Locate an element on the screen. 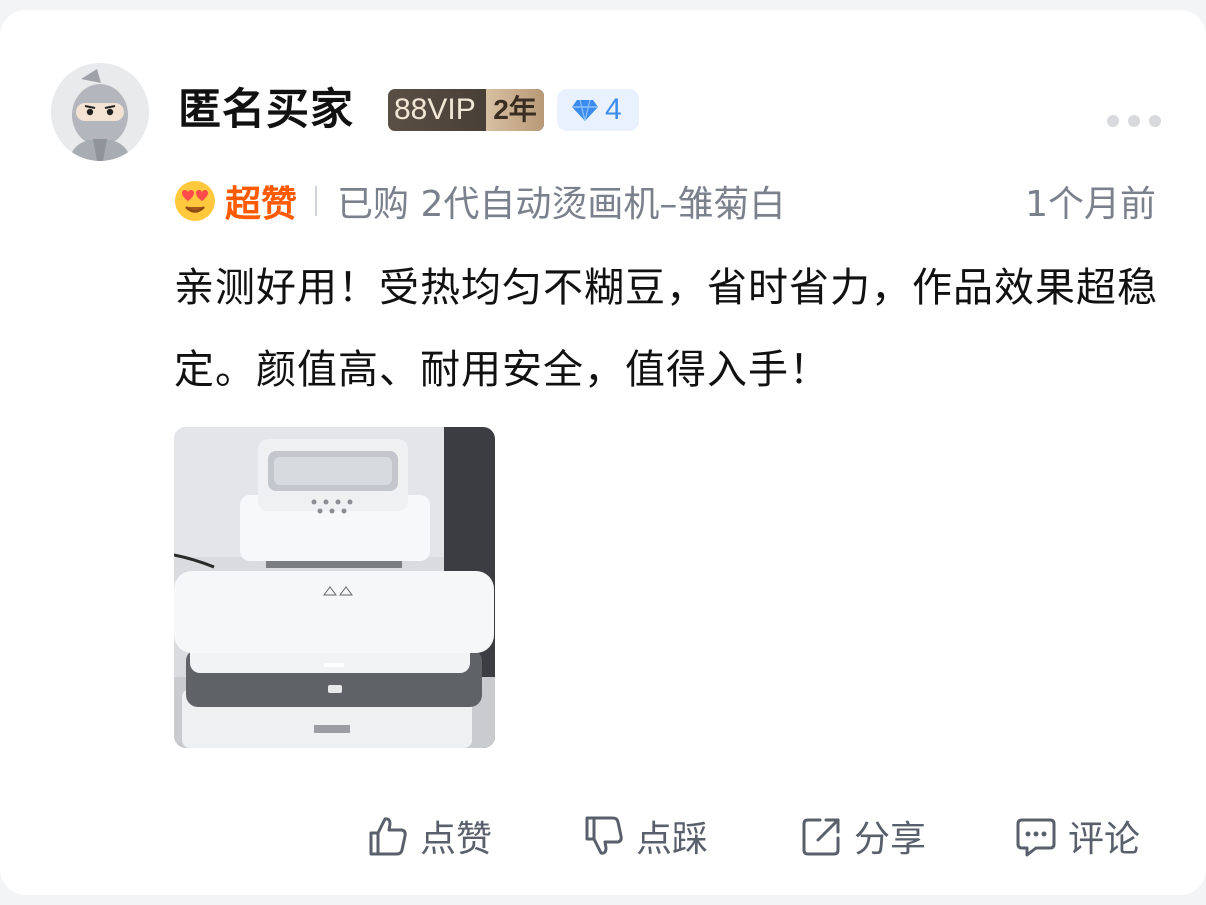 The width and height of the screenshot is (1206, 905). thumbs-down-icon is located at coordinates (604, 835).